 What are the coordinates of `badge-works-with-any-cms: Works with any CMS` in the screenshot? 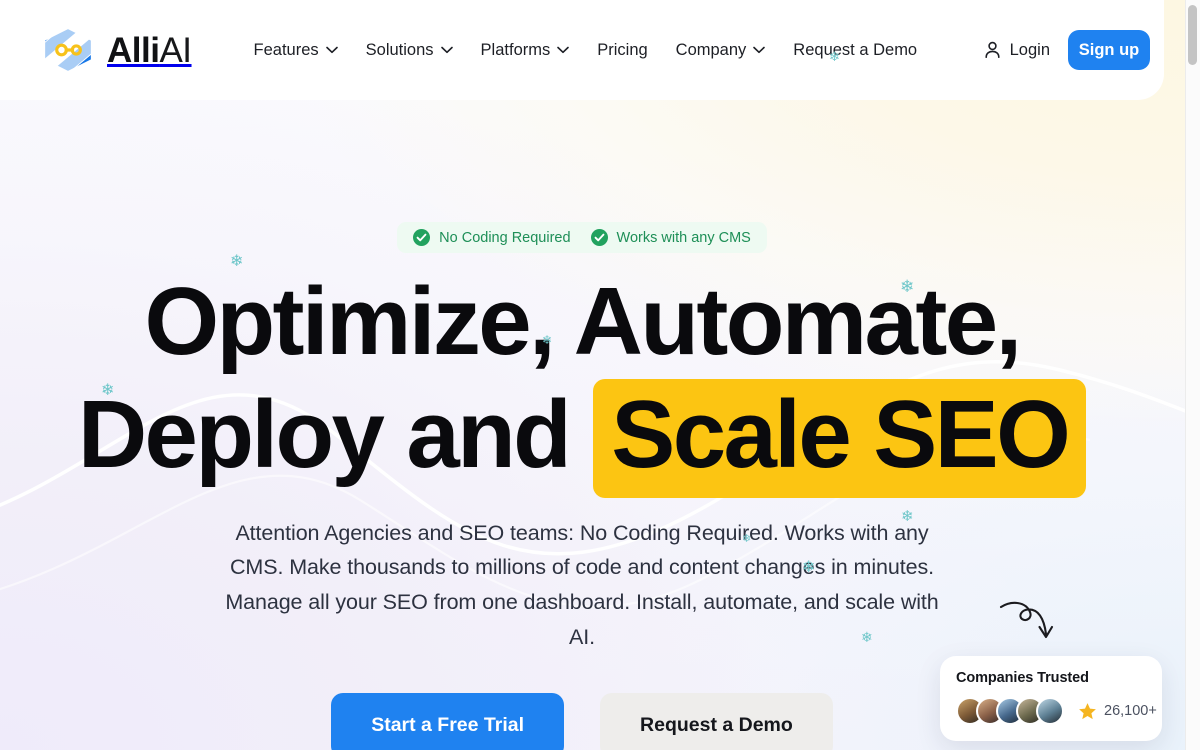 It's located at (670, 237).